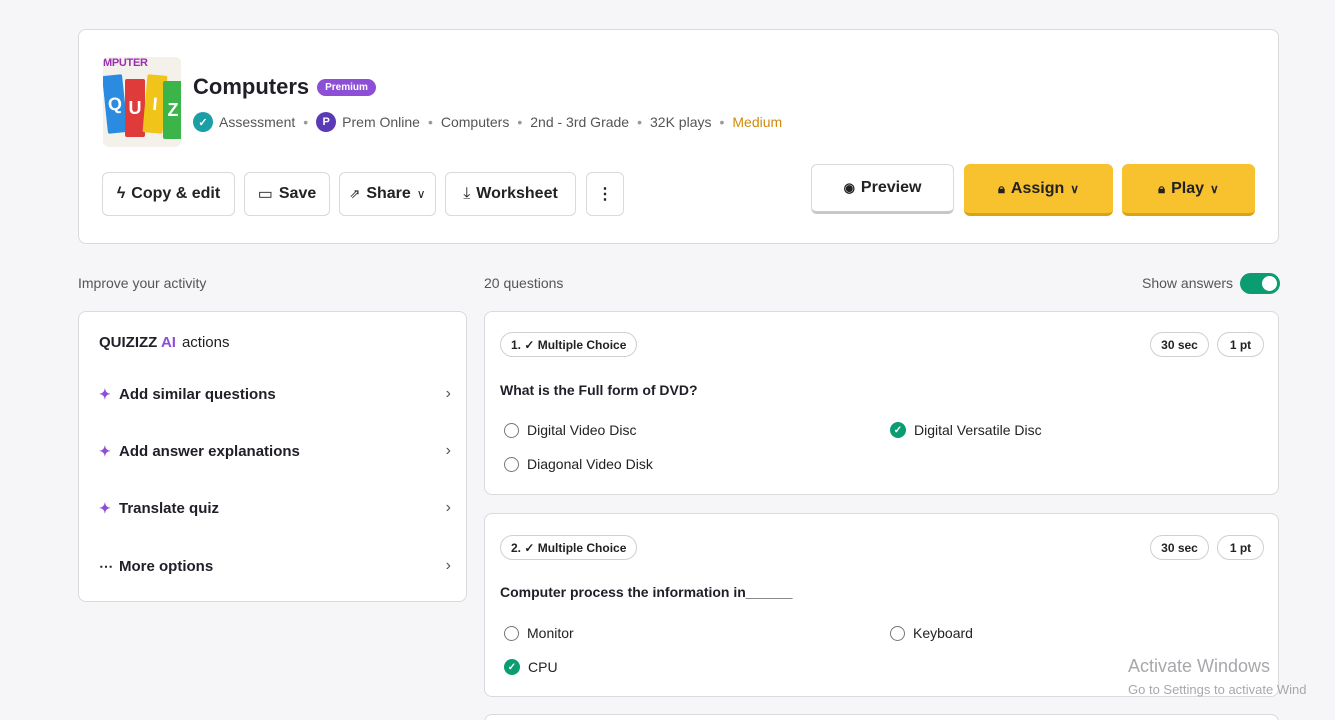 This screenshot has width=1335, height=720. I want to click on sidebar-item-label: Add answer explanations, so click(209, 451).